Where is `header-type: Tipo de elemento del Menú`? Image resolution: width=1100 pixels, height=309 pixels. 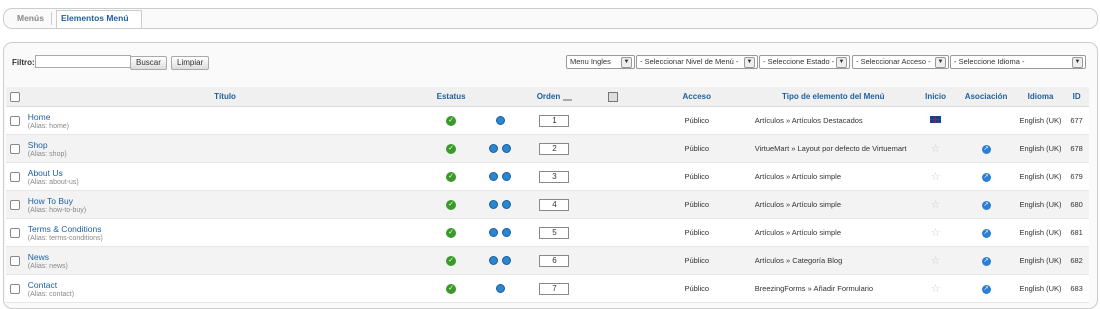 header-type: Tipo de elemento del Menú is located at coordinates (833, 97).